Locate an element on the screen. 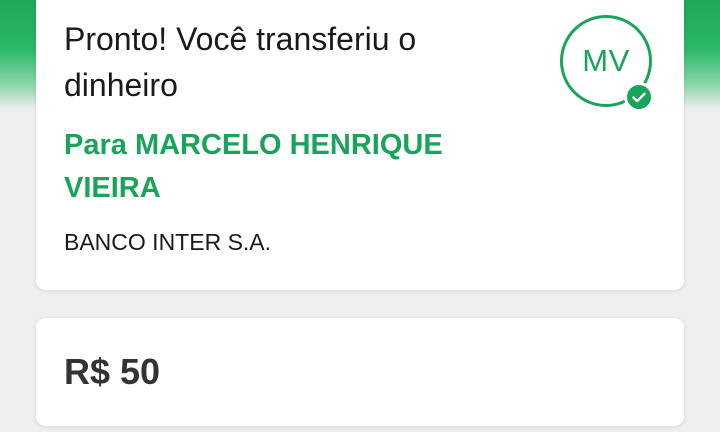 The image size is (720, 432). transfer-amount: R$ 50 is located at coordinates (112, 371).